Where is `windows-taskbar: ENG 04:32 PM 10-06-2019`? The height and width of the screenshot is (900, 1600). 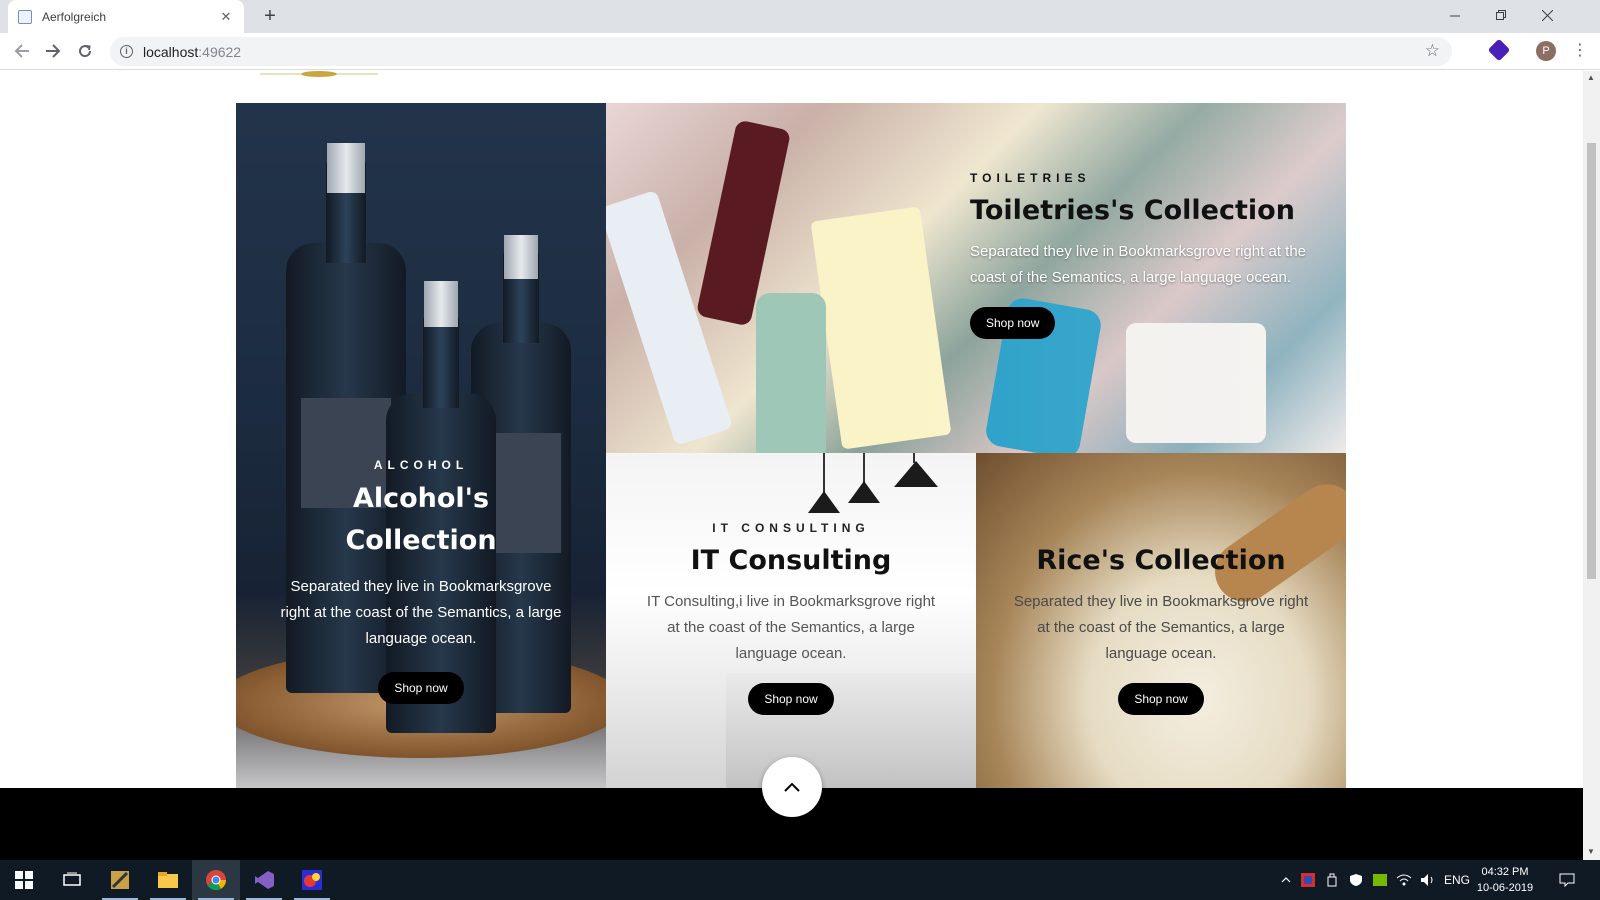 windows-taskbar: ENG 04:32 PM 10-06-2019 is located at coordinates (800, 880).